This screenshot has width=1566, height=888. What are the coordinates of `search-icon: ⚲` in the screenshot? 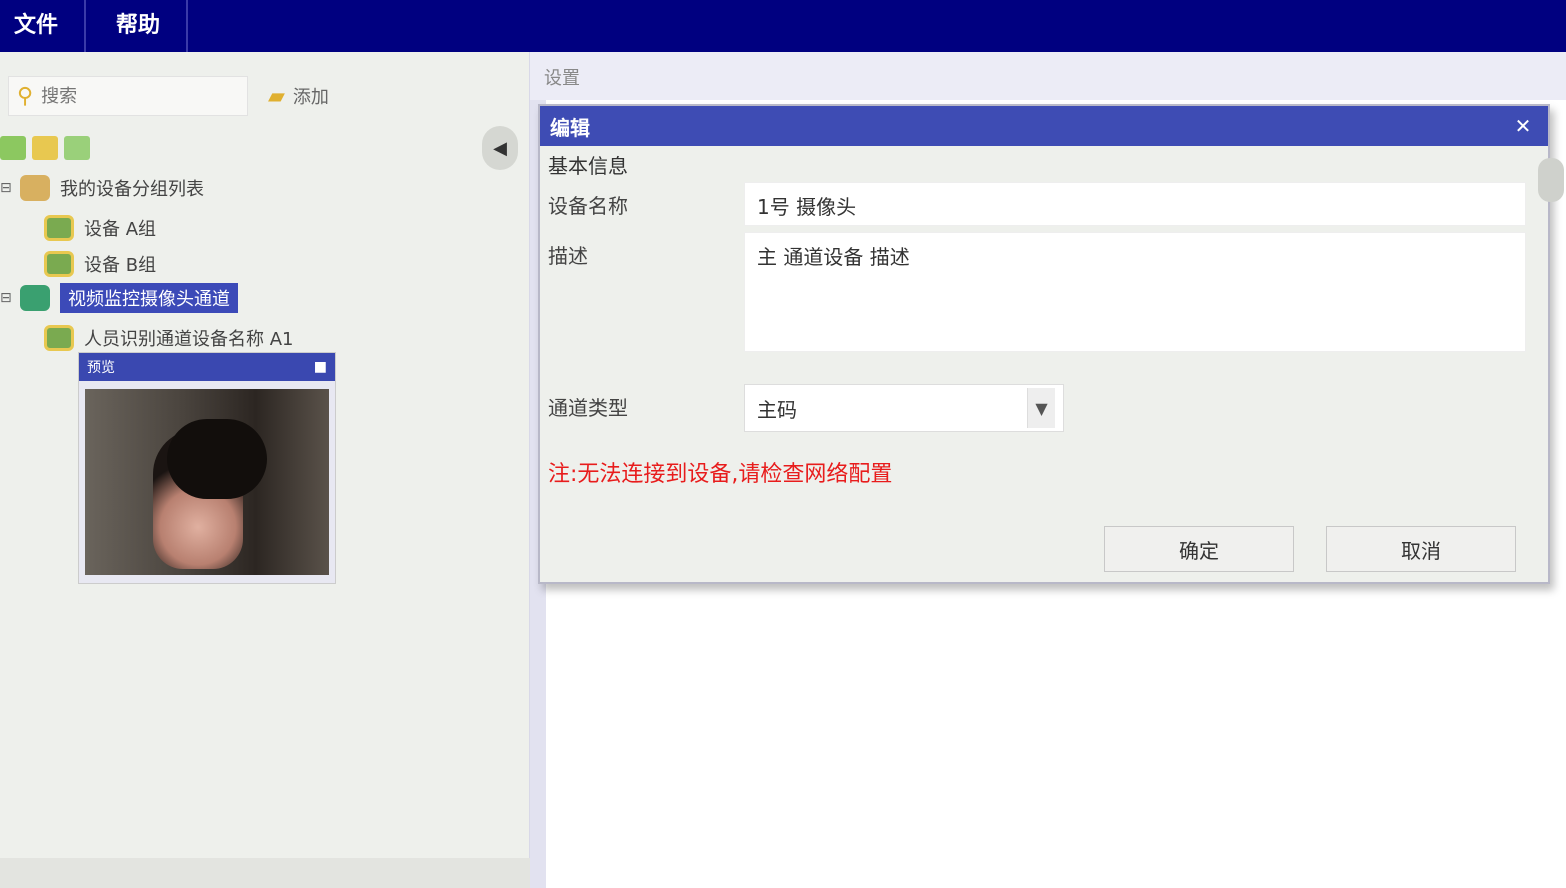 It's located at (25, 96).